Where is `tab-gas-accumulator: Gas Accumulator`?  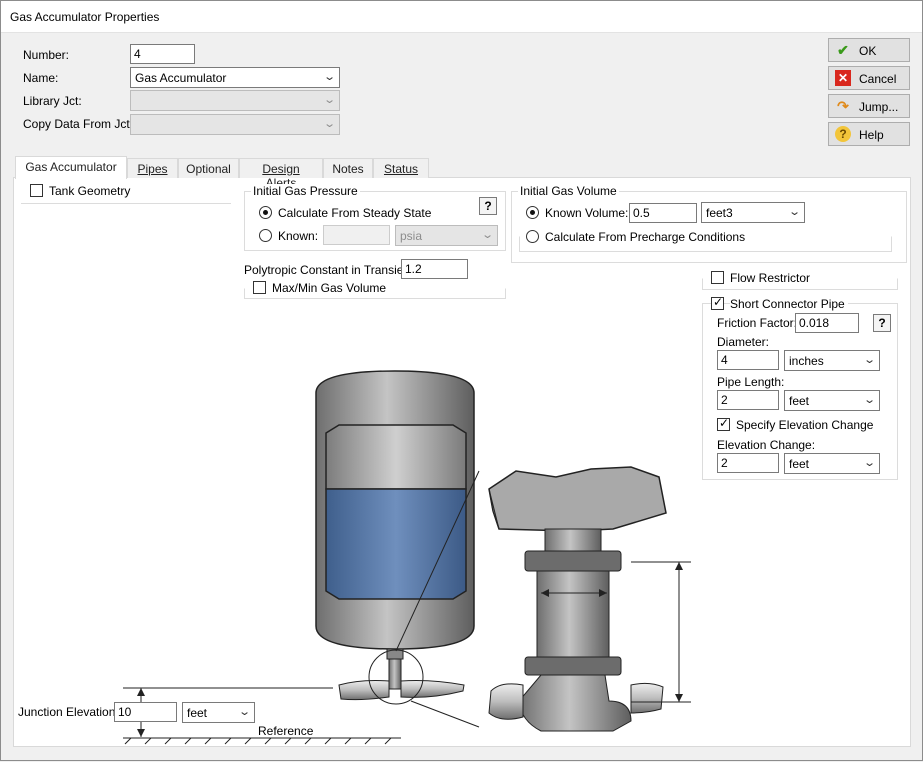
tab-gas-accumulator: Gas Accumulator is located at coordinates (71, 167).